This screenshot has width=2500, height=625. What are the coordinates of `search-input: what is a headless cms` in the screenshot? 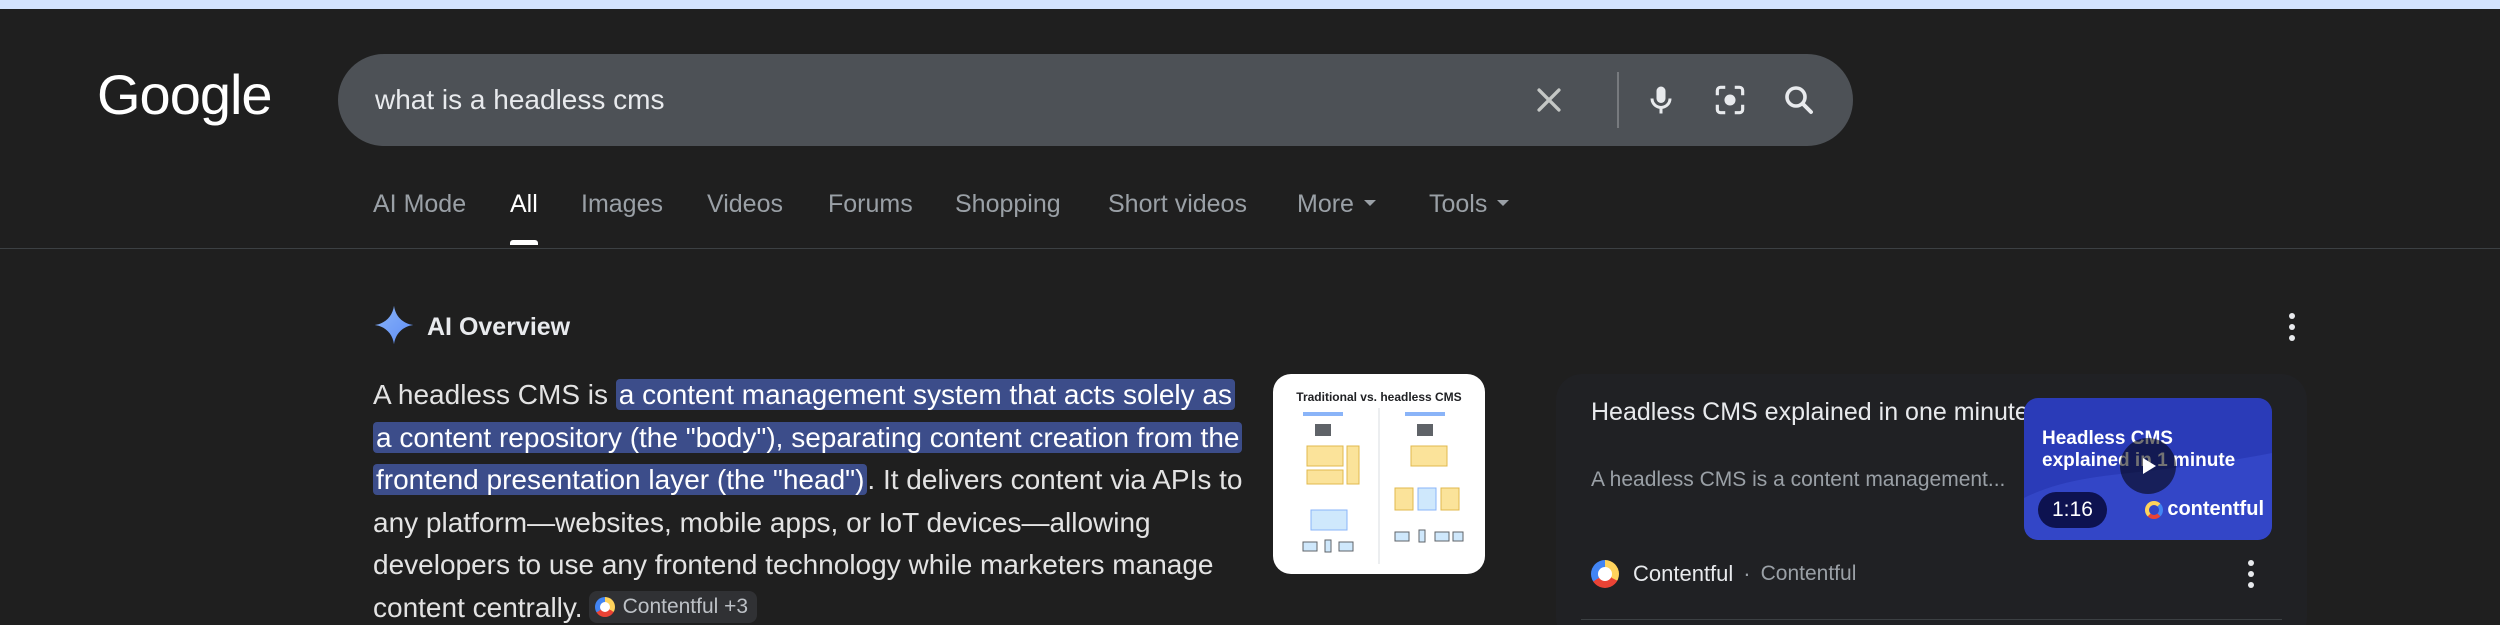 It's located at (519, 100).